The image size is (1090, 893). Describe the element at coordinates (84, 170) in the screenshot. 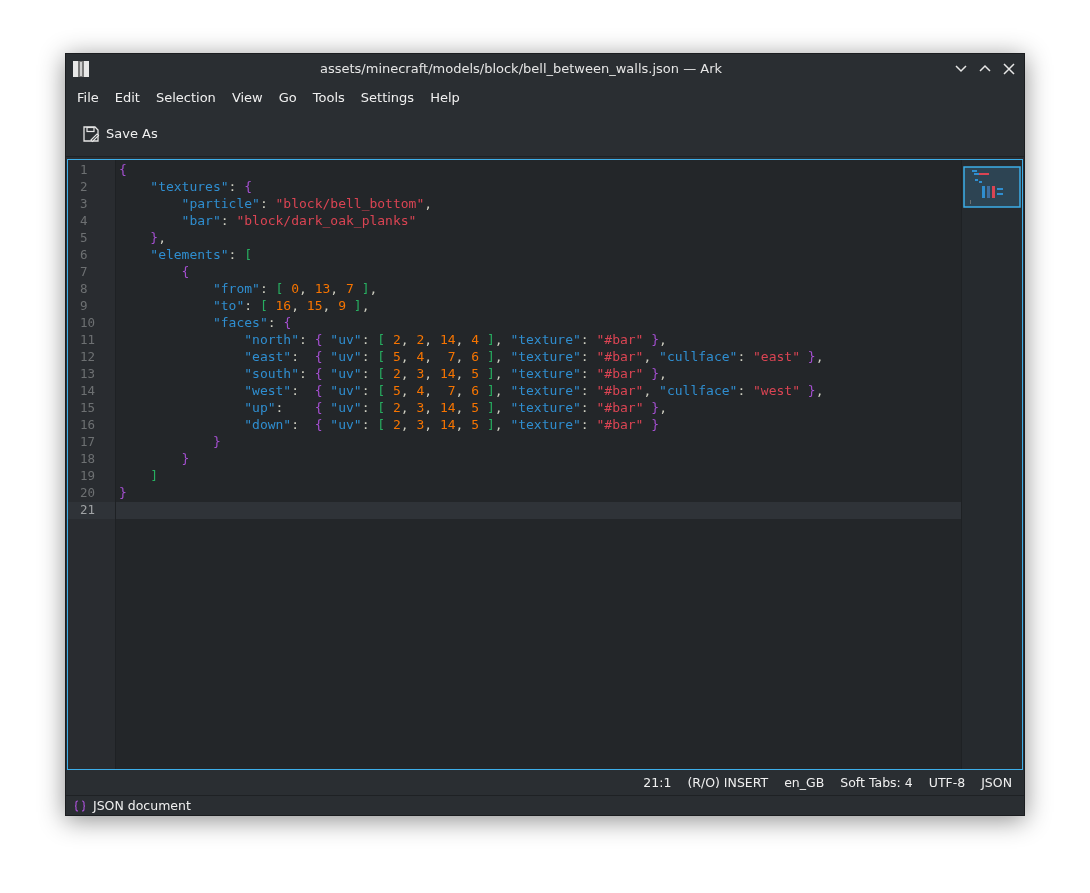

I see `line-number: 1` at that location.